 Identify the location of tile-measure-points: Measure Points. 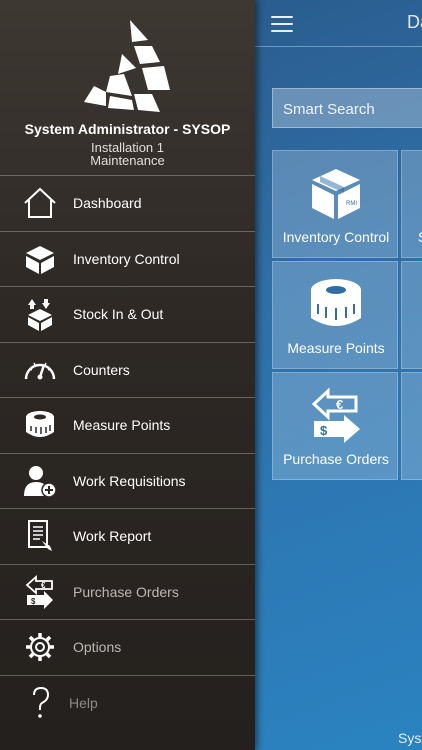
(335, 315).